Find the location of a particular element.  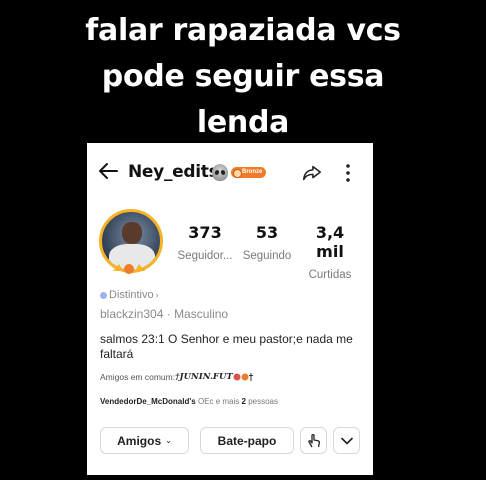

stat-following-label: Seguindo is located at coordinates (267, 256).